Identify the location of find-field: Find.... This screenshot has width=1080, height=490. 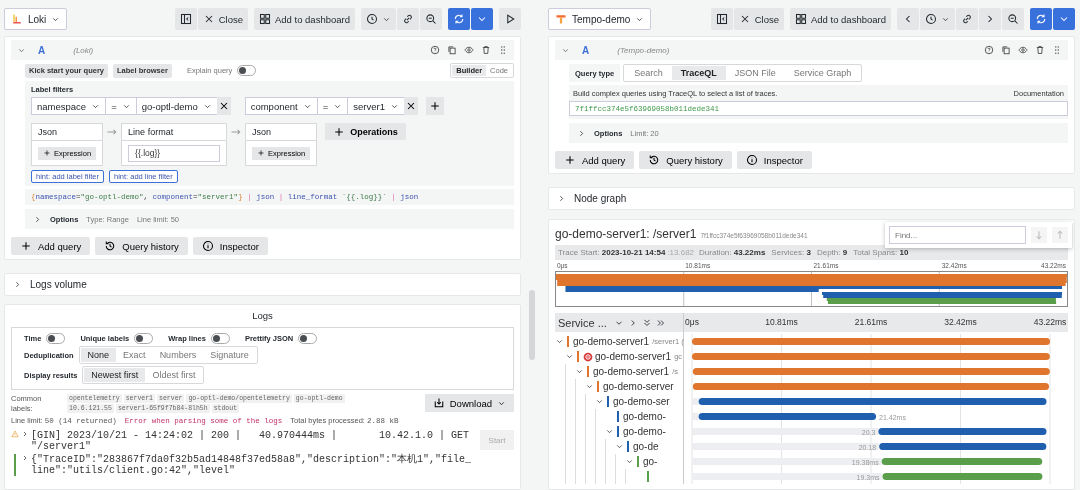
(957, 235).